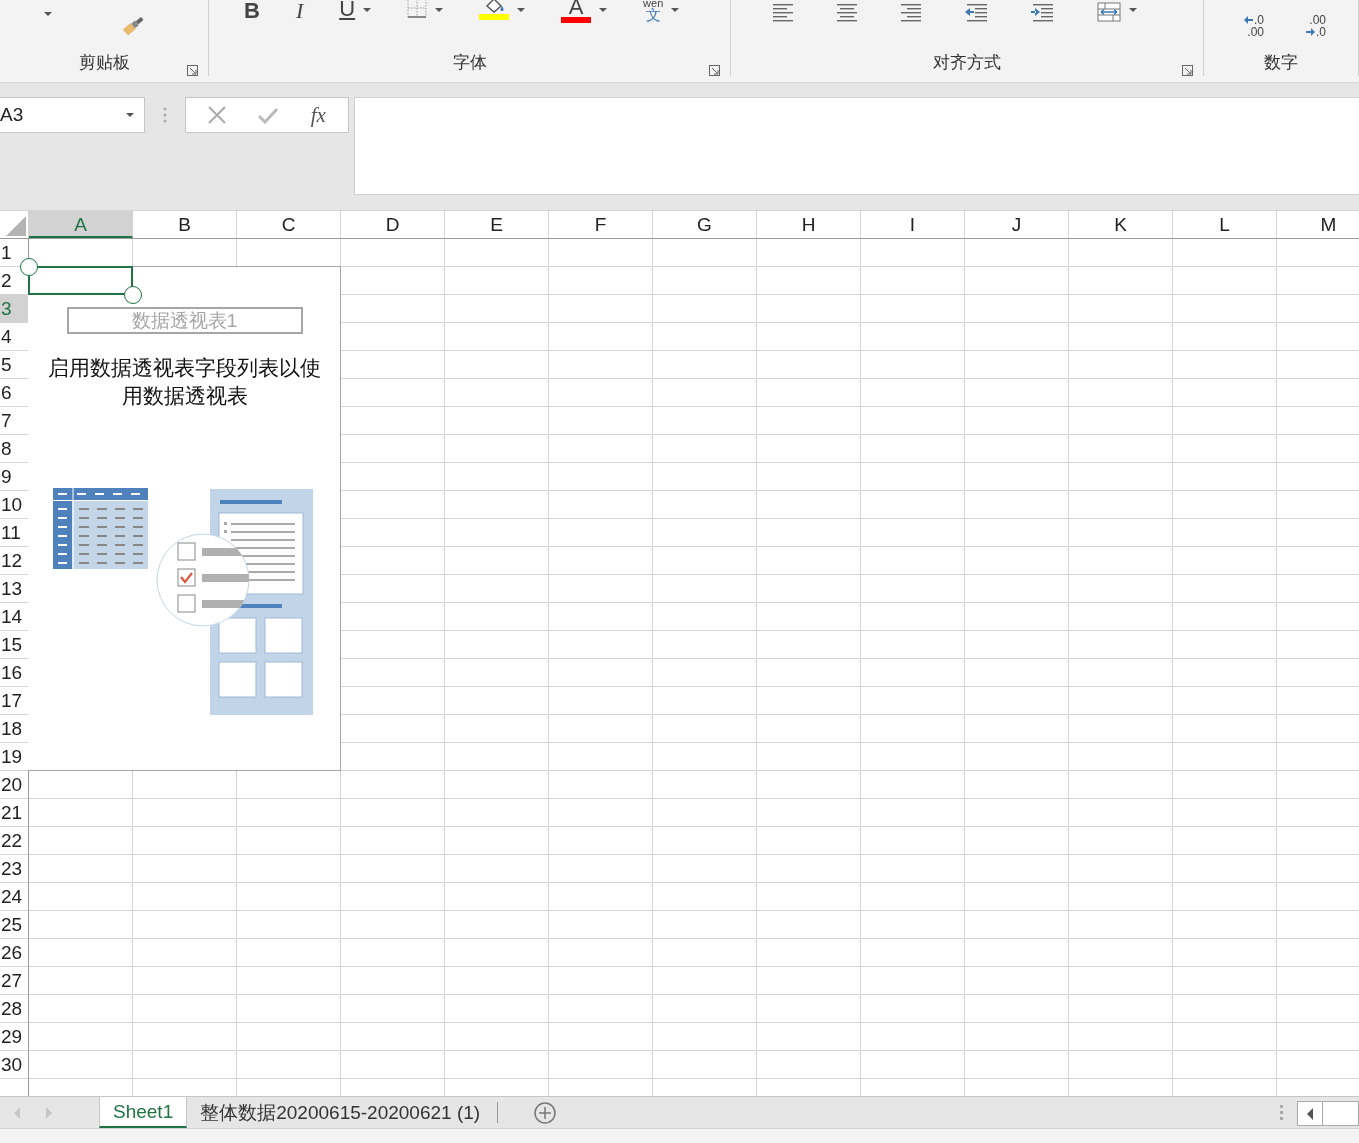 This screenshot has height=1143, width=1359. I want to click on fill-color-button, so click(502, 10).